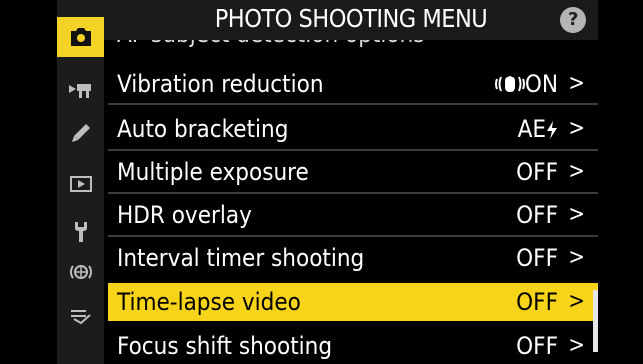 This screenshot has width=643, height=364. I want to click on tab-my-menu, so click(80, 316).